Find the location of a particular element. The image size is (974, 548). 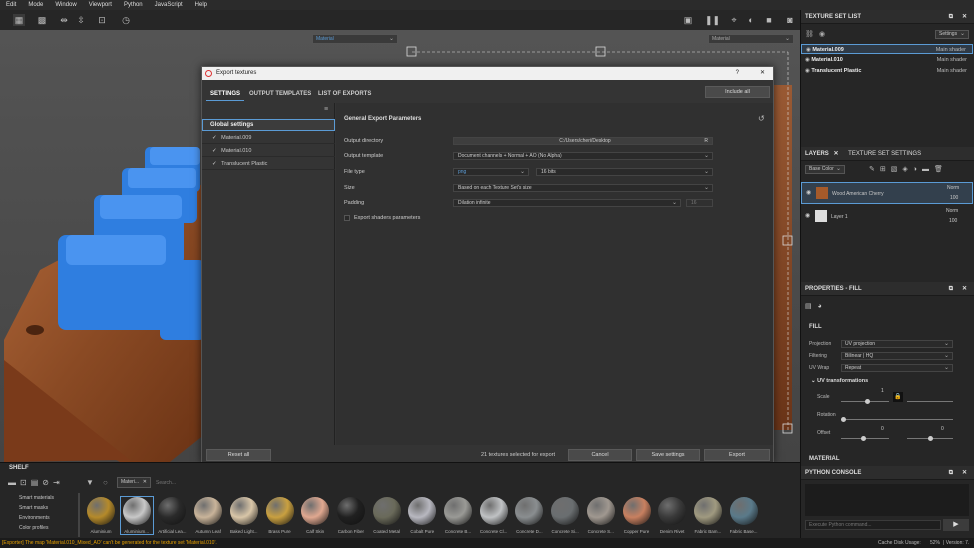

size-select: Based on each Texture Set's size ⌄ is located at coordinates (583, 188).